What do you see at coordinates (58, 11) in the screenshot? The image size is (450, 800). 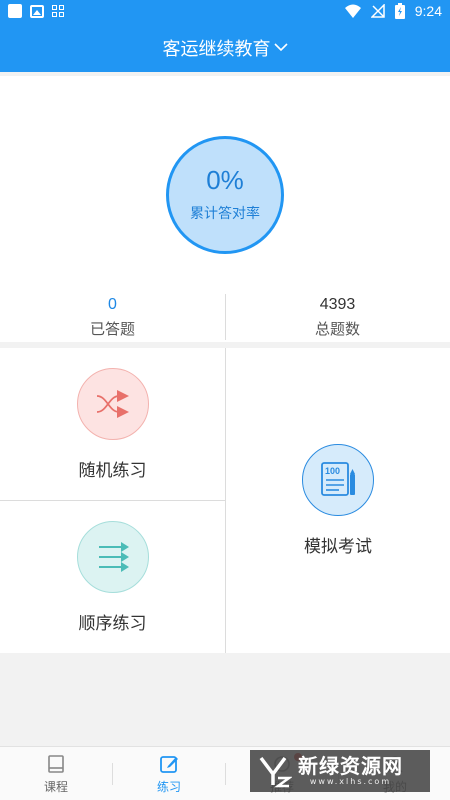 I see `qr-notification-icon` at bounding box center [58, 11].